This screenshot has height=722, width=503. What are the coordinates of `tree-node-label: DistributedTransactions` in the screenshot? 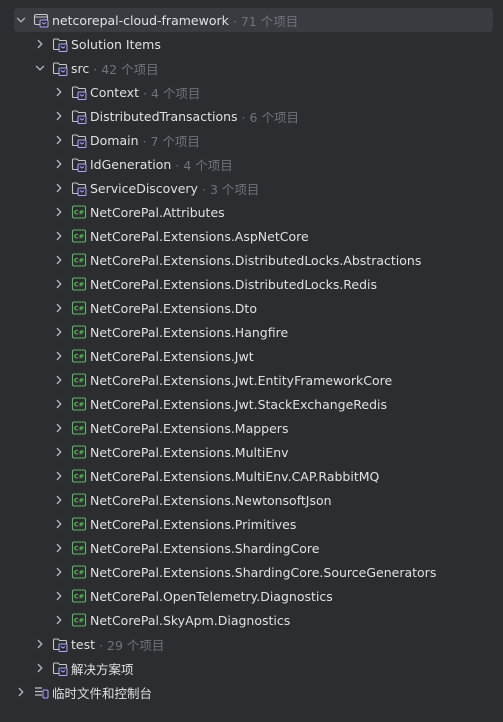 It's located at (164, 116).